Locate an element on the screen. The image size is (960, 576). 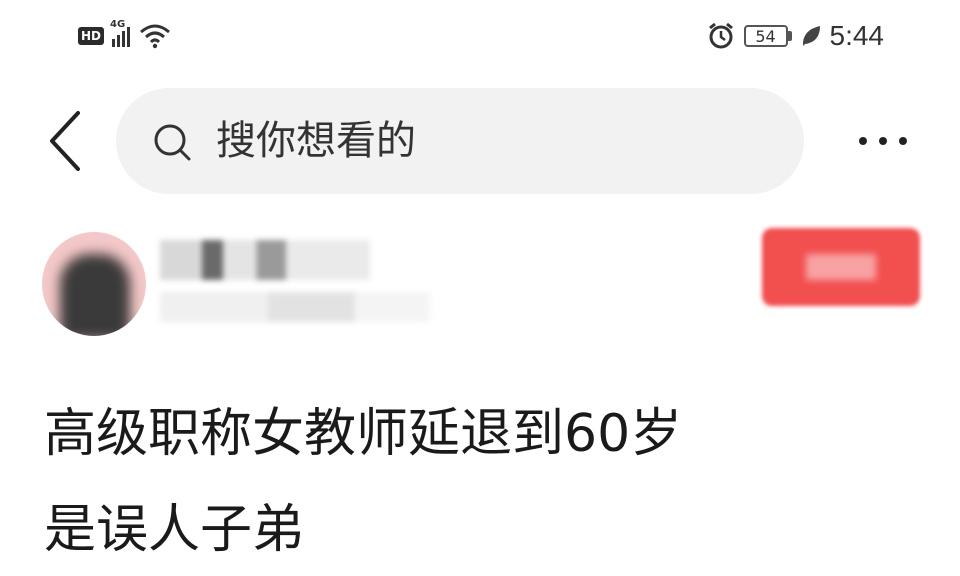
wifi-icon is located at coordinates (155, 36).